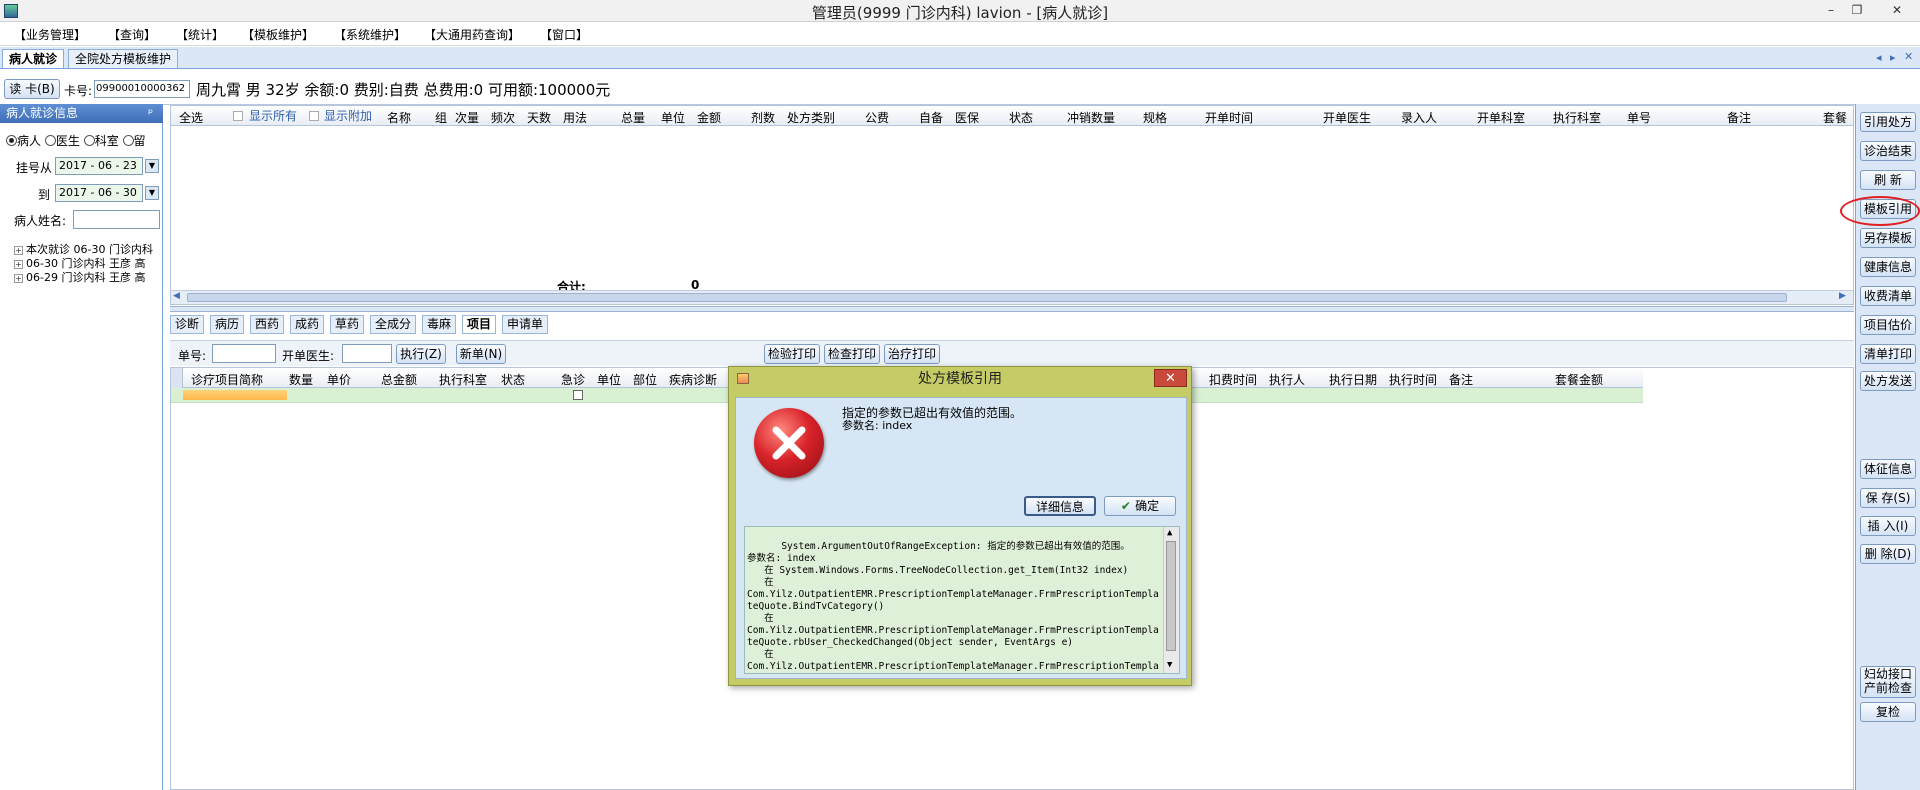 Image resolution: width=1920 pixels, height=790 pixels. What do you see at coordinates (811, 117) in the screenshot?
I see `col-rx-category: 处方类别` at bounding box center [811, 117].